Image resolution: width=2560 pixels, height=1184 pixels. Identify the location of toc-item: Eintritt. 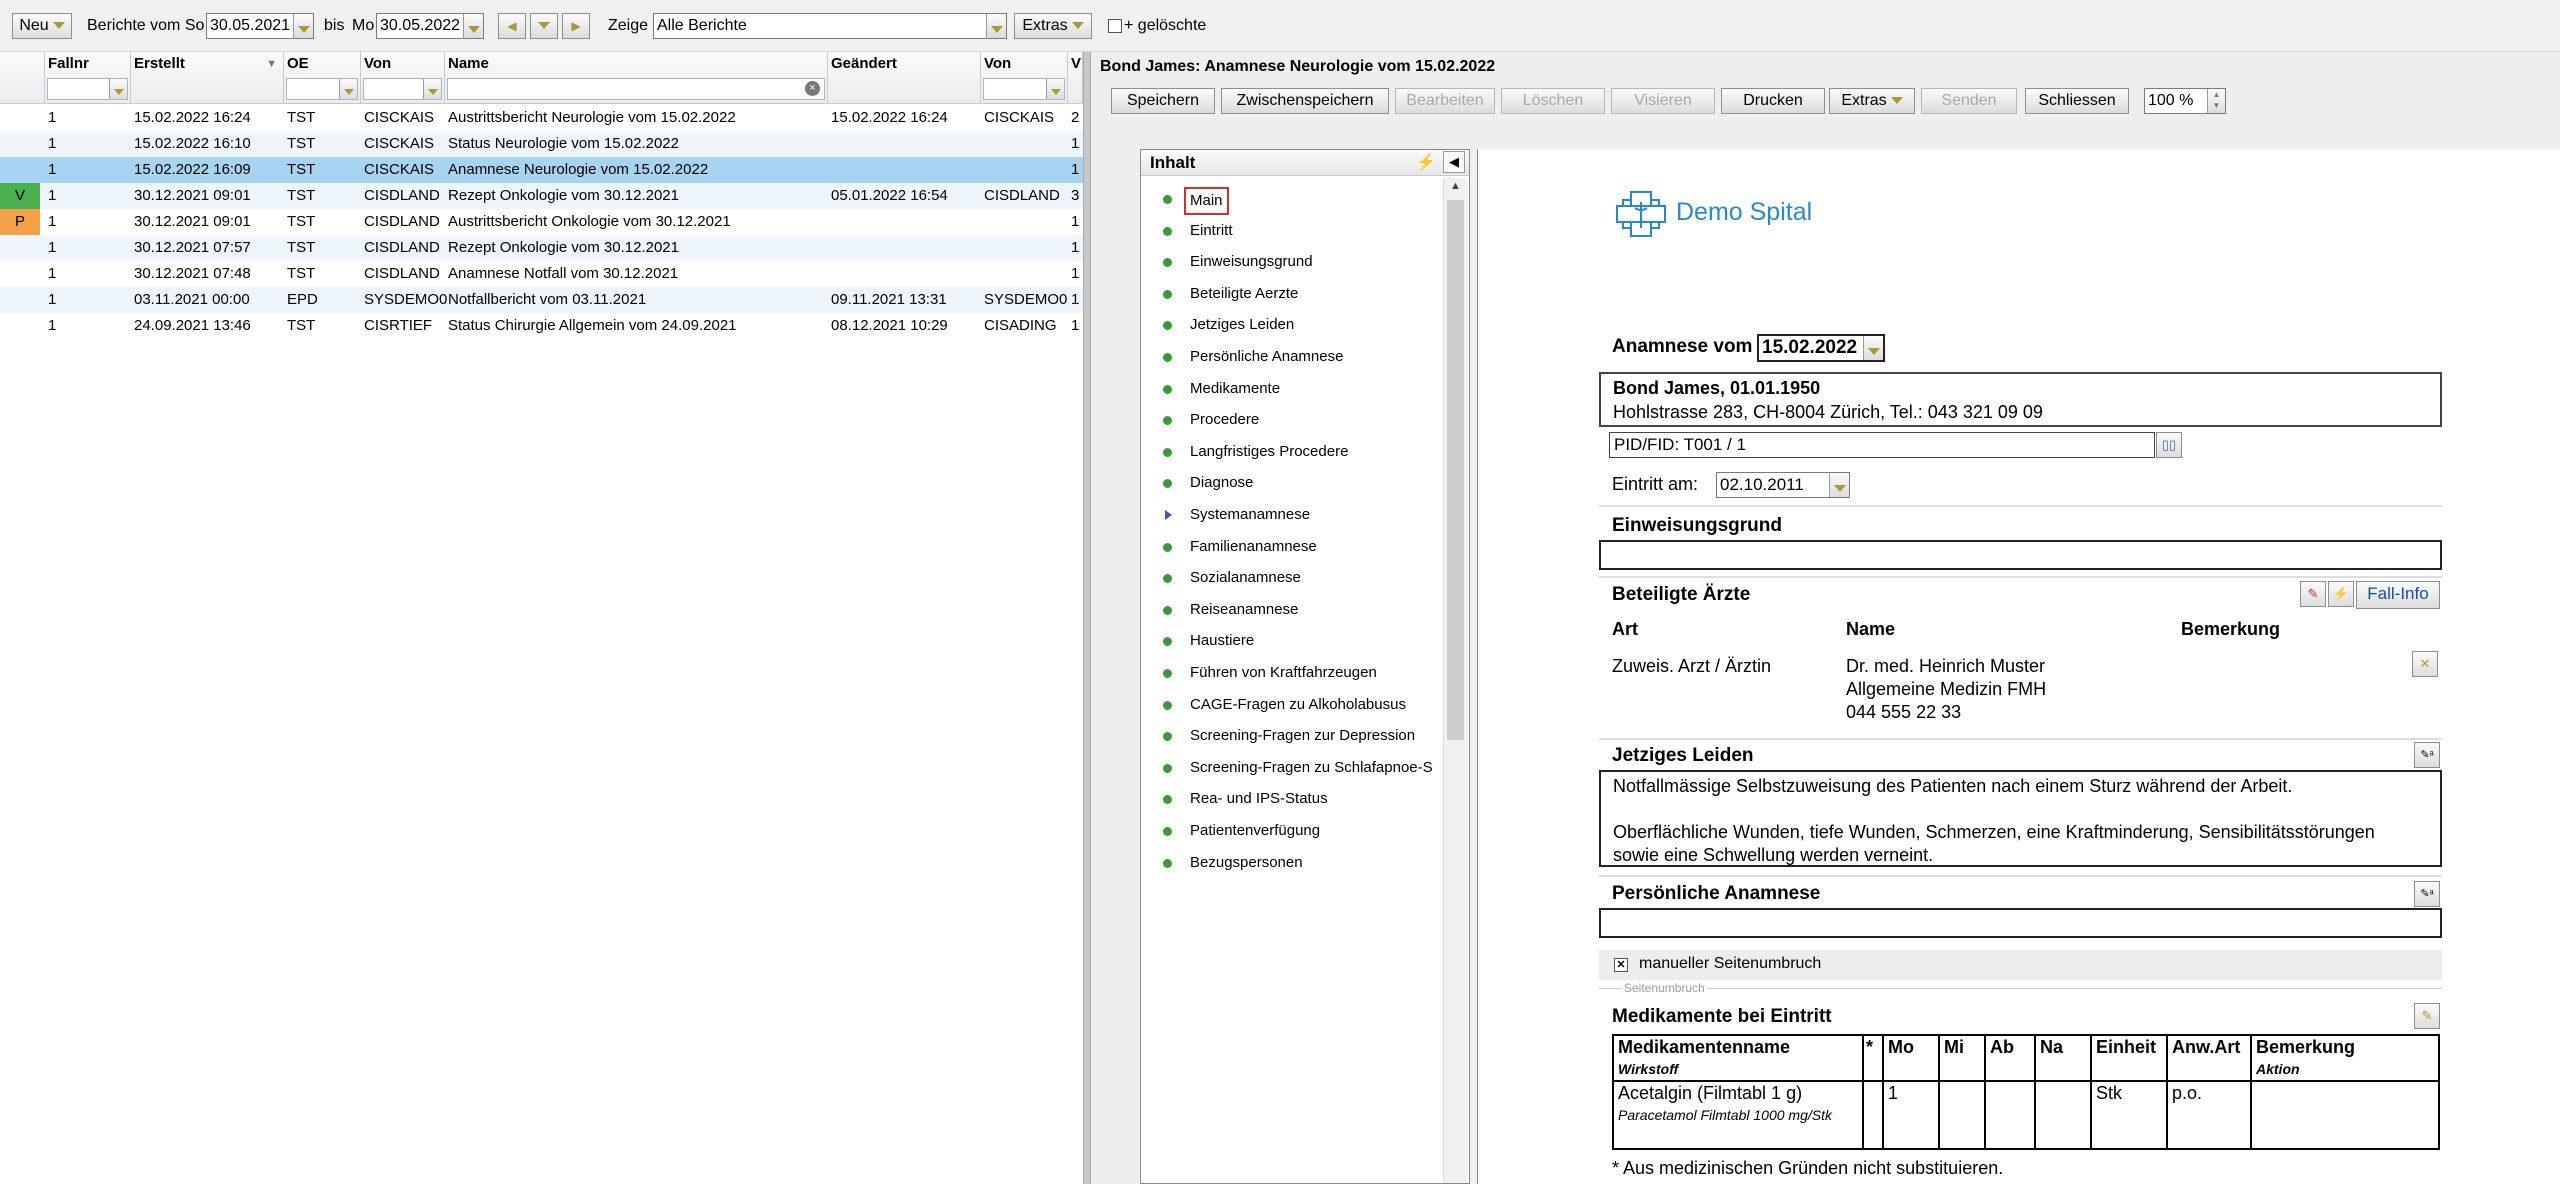
(1291, 231).